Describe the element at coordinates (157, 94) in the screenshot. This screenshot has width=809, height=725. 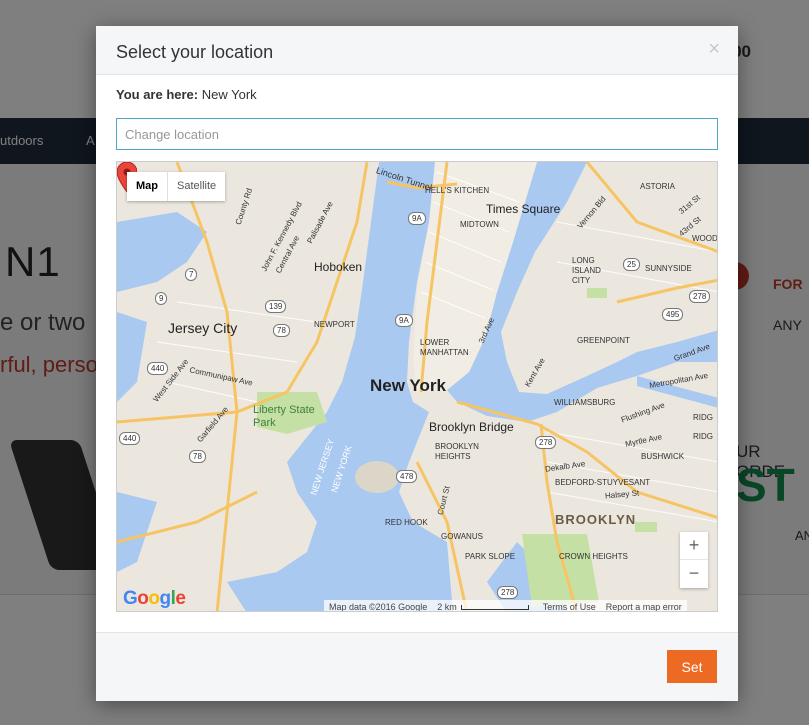
I see `current-location-label: You are here:` at that location.